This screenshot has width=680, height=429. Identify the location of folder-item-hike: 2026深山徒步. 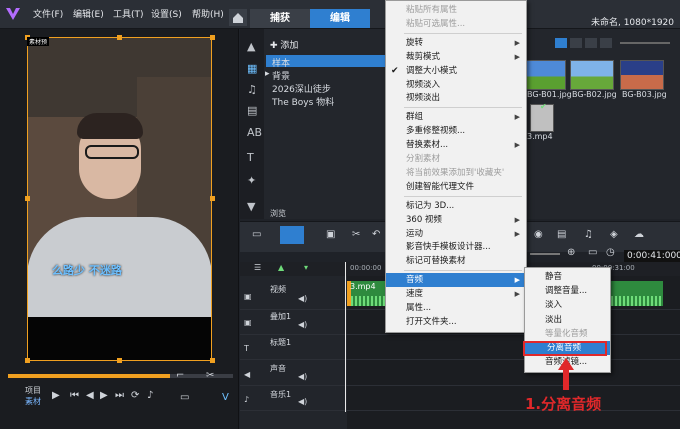
(301, 88).